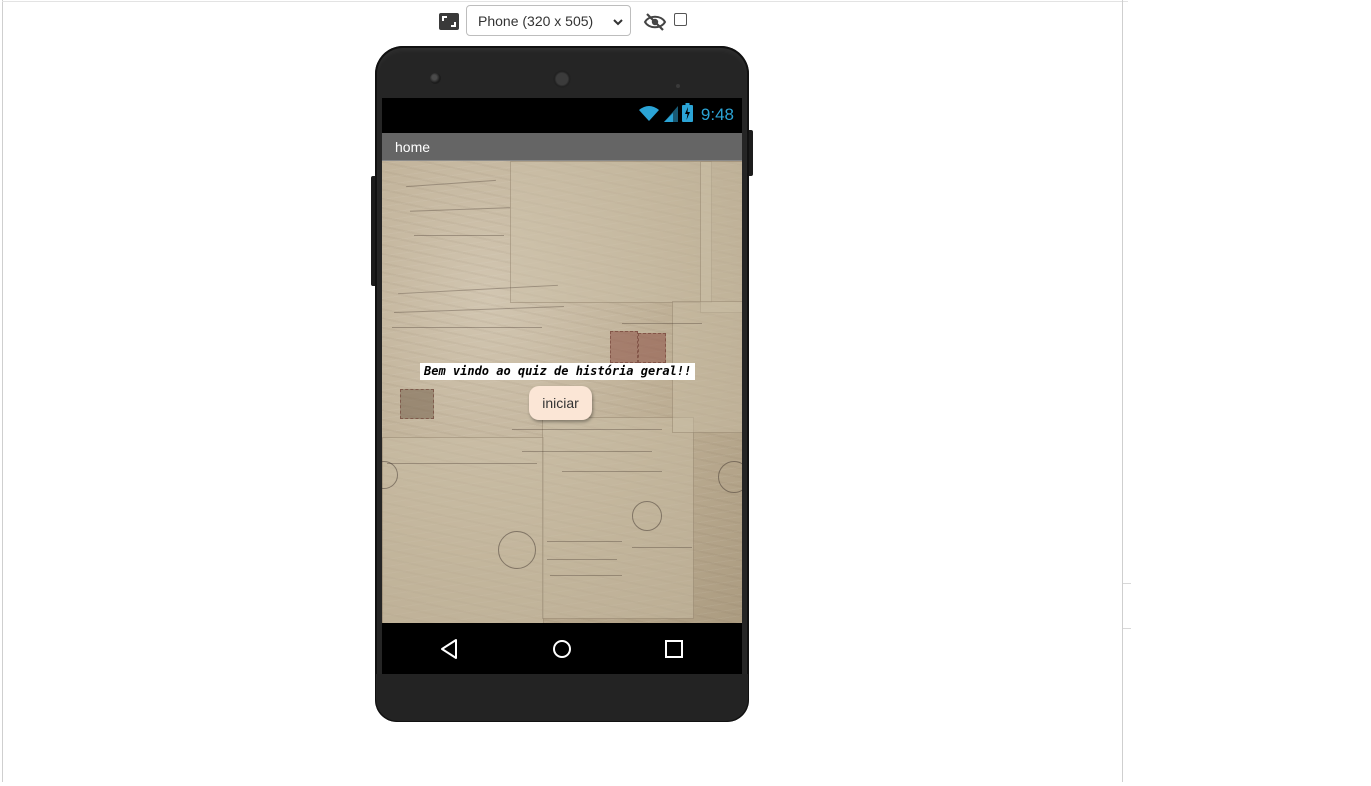 This screenshot has width=1371, height=786. What do you see at coordinates (655, 22) in the screenshot?
I see `eye-off-icon` at bounding box center [655, 22].